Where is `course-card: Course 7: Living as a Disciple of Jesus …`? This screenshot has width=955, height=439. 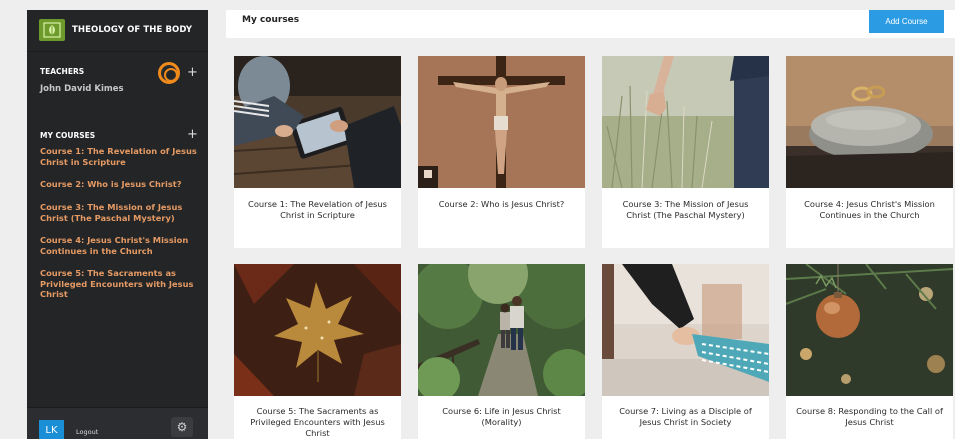
course-card: Course 7: Living as a Disciple of Jesus … is located at coordinates (685, 351).